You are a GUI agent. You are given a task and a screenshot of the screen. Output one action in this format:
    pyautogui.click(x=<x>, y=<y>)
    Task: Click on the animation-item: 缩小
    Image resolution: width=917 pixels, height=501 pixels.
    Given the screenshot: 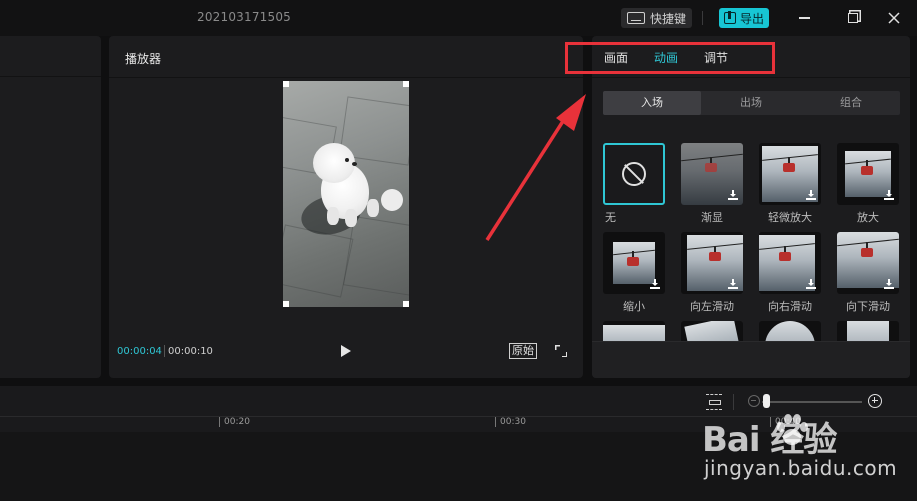 What is the action you would take?
    pyautogui.click(x=634, y=273)
    